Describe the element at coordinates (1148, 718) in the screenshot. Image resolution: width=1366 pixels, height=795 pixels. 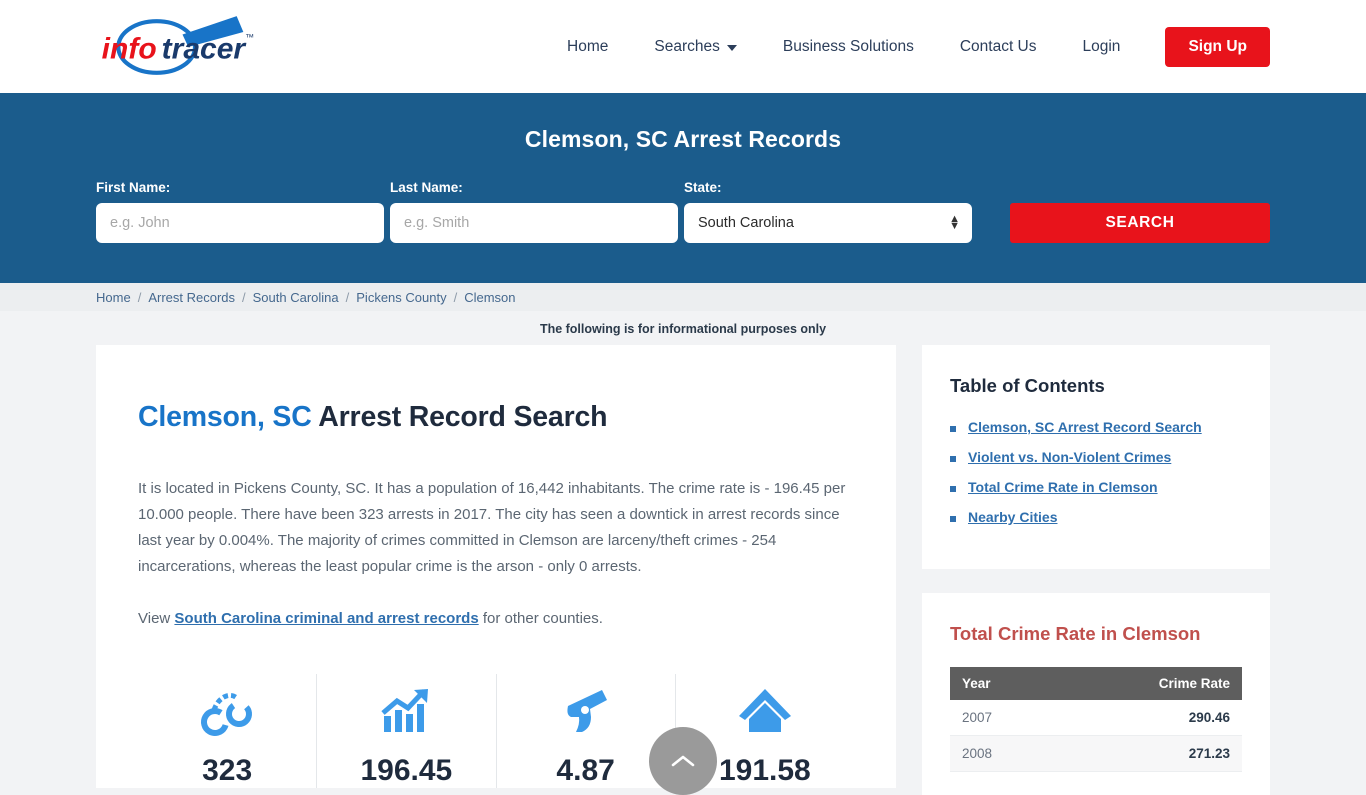
I see `cell-crime-rate: 290.46` at that location.